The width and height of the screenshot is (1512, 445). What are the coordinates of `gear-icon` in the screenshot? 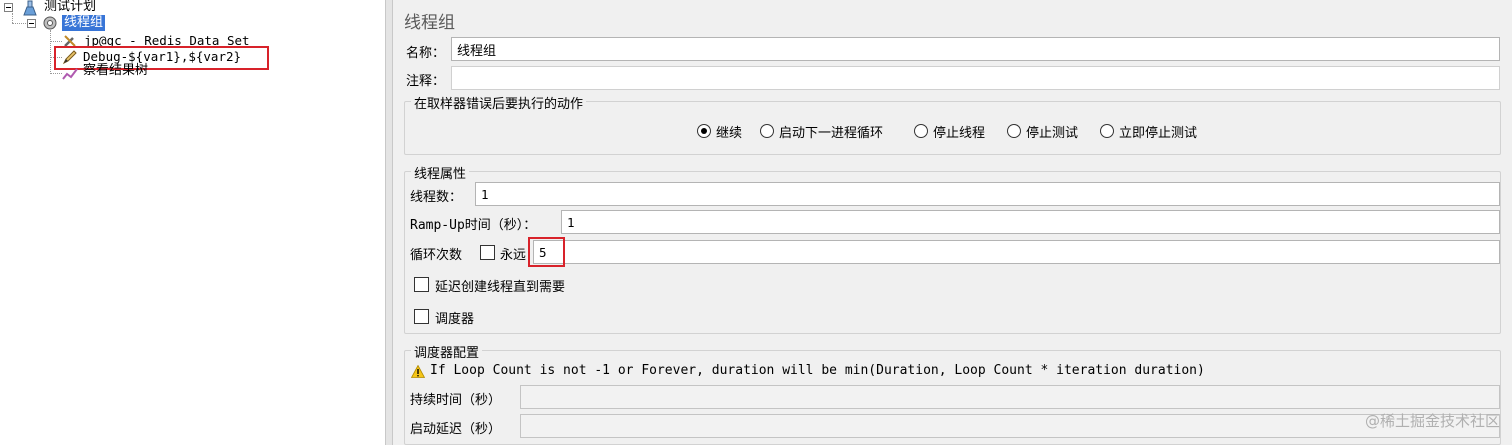 It's located at (50, 23).